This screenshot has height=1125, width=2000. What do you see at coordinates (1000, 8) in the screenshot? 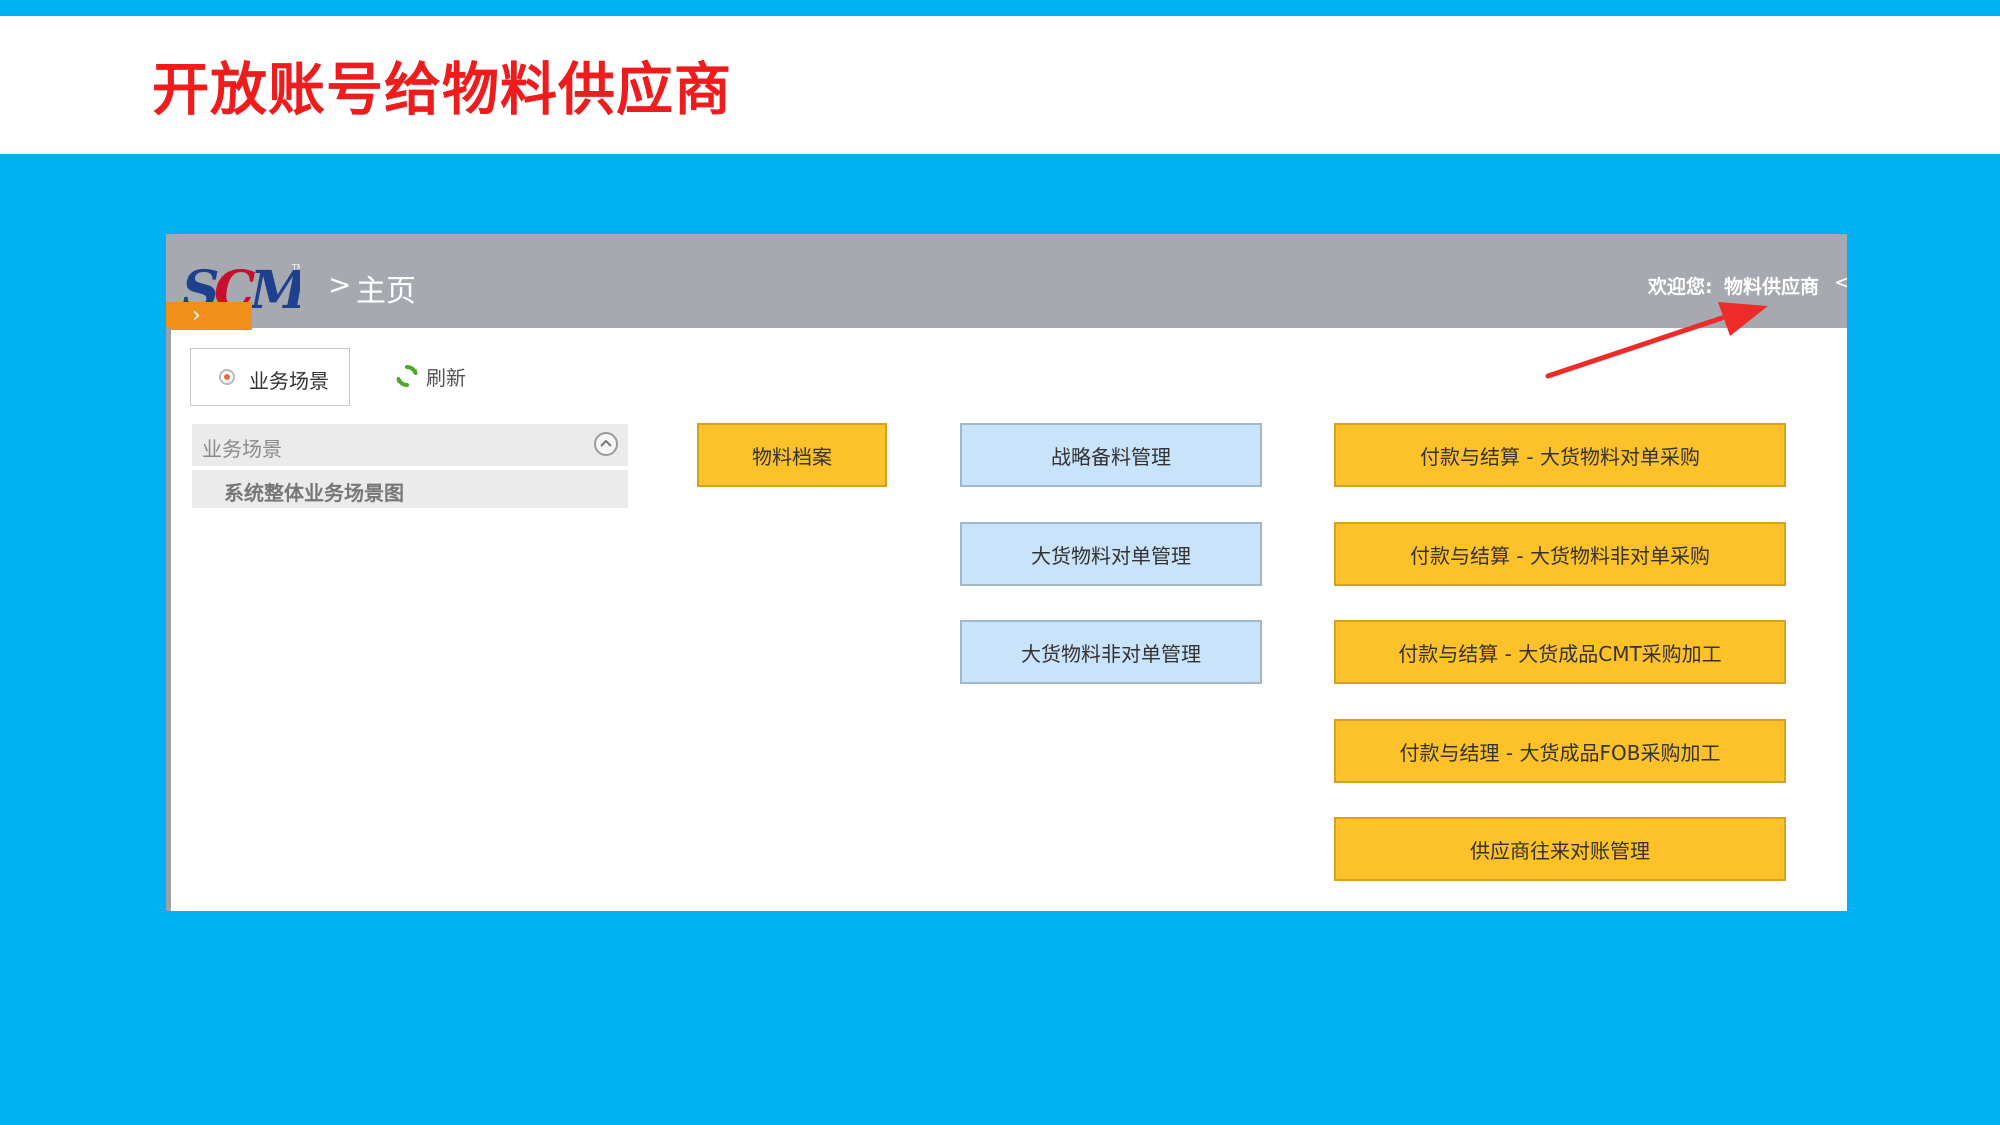
I see `top-accent-strip` at bounding box center [1000, 8].